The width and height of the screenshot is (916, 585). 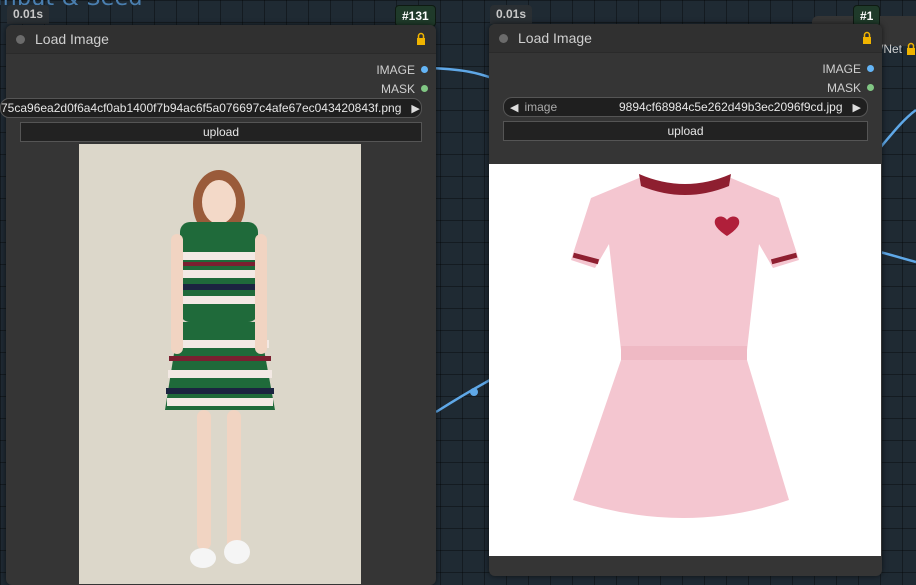 What do you see at coordinates (730, 107) in the screenshot?
I see `combo-value: 9894cf68984c5e262d49b3ec2096f9cd.jpg` at bounding box center [730, 107].